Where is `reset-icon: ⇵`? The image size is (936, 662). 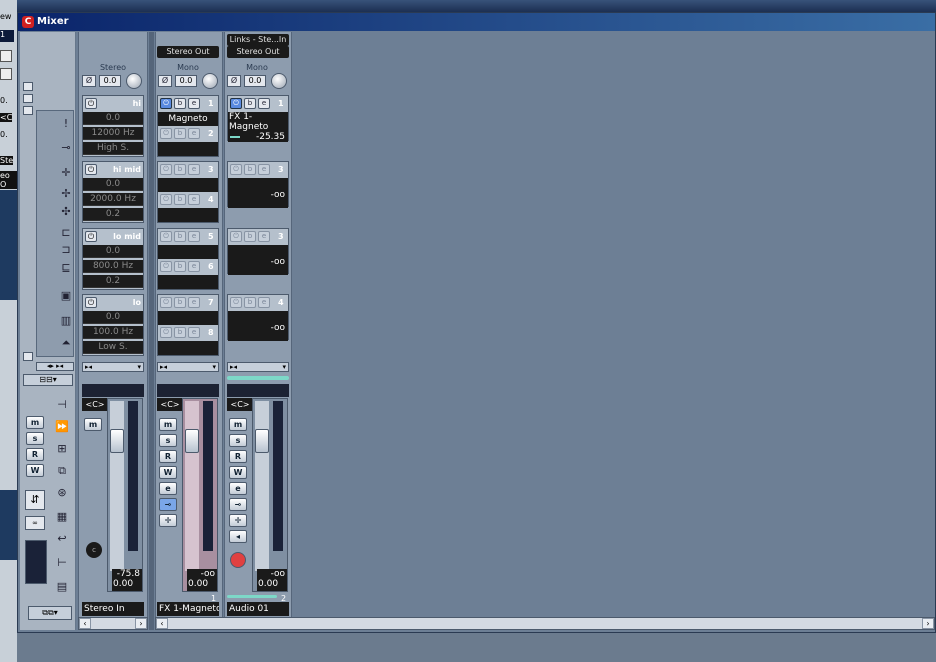
reset-icon: ⇵ is located at coordinates (35, 500).